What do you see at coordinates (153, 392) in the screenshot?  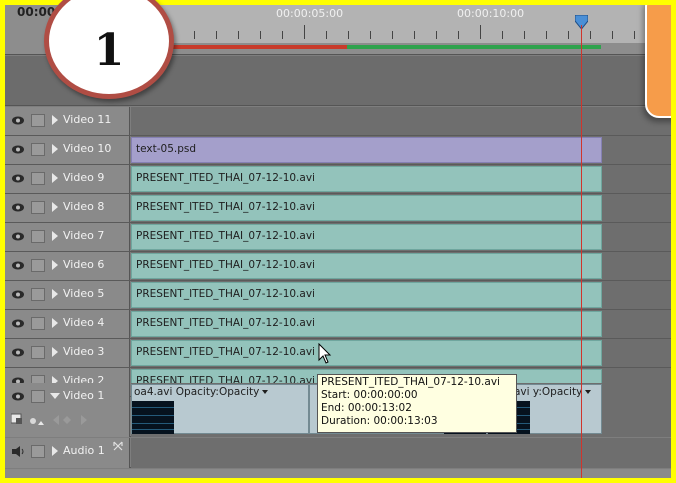 I see `clip-segment-1-name: oa4.avi` at bounding box center [153, 392].